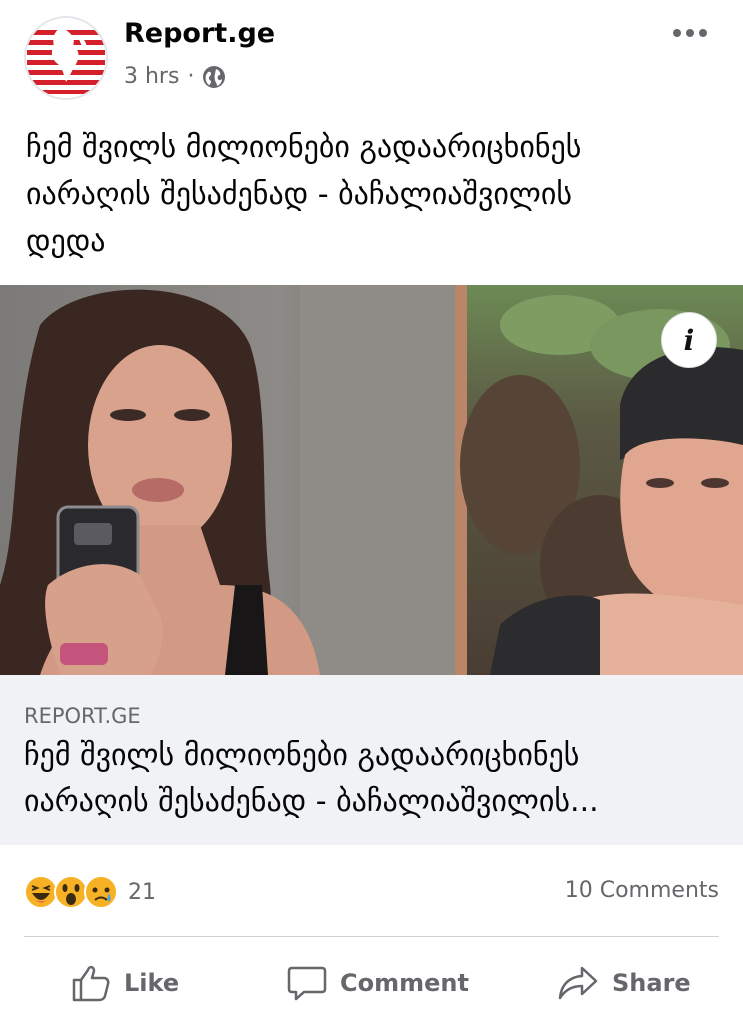 The height and width of the screenshot is (1024, 743). What do you see at coordinates (299, 194) in the screenshot?
I see `post-text-line: იარაღის შესაძენად - ბაჩალიაშვილის` at bounding box center [299, 194].